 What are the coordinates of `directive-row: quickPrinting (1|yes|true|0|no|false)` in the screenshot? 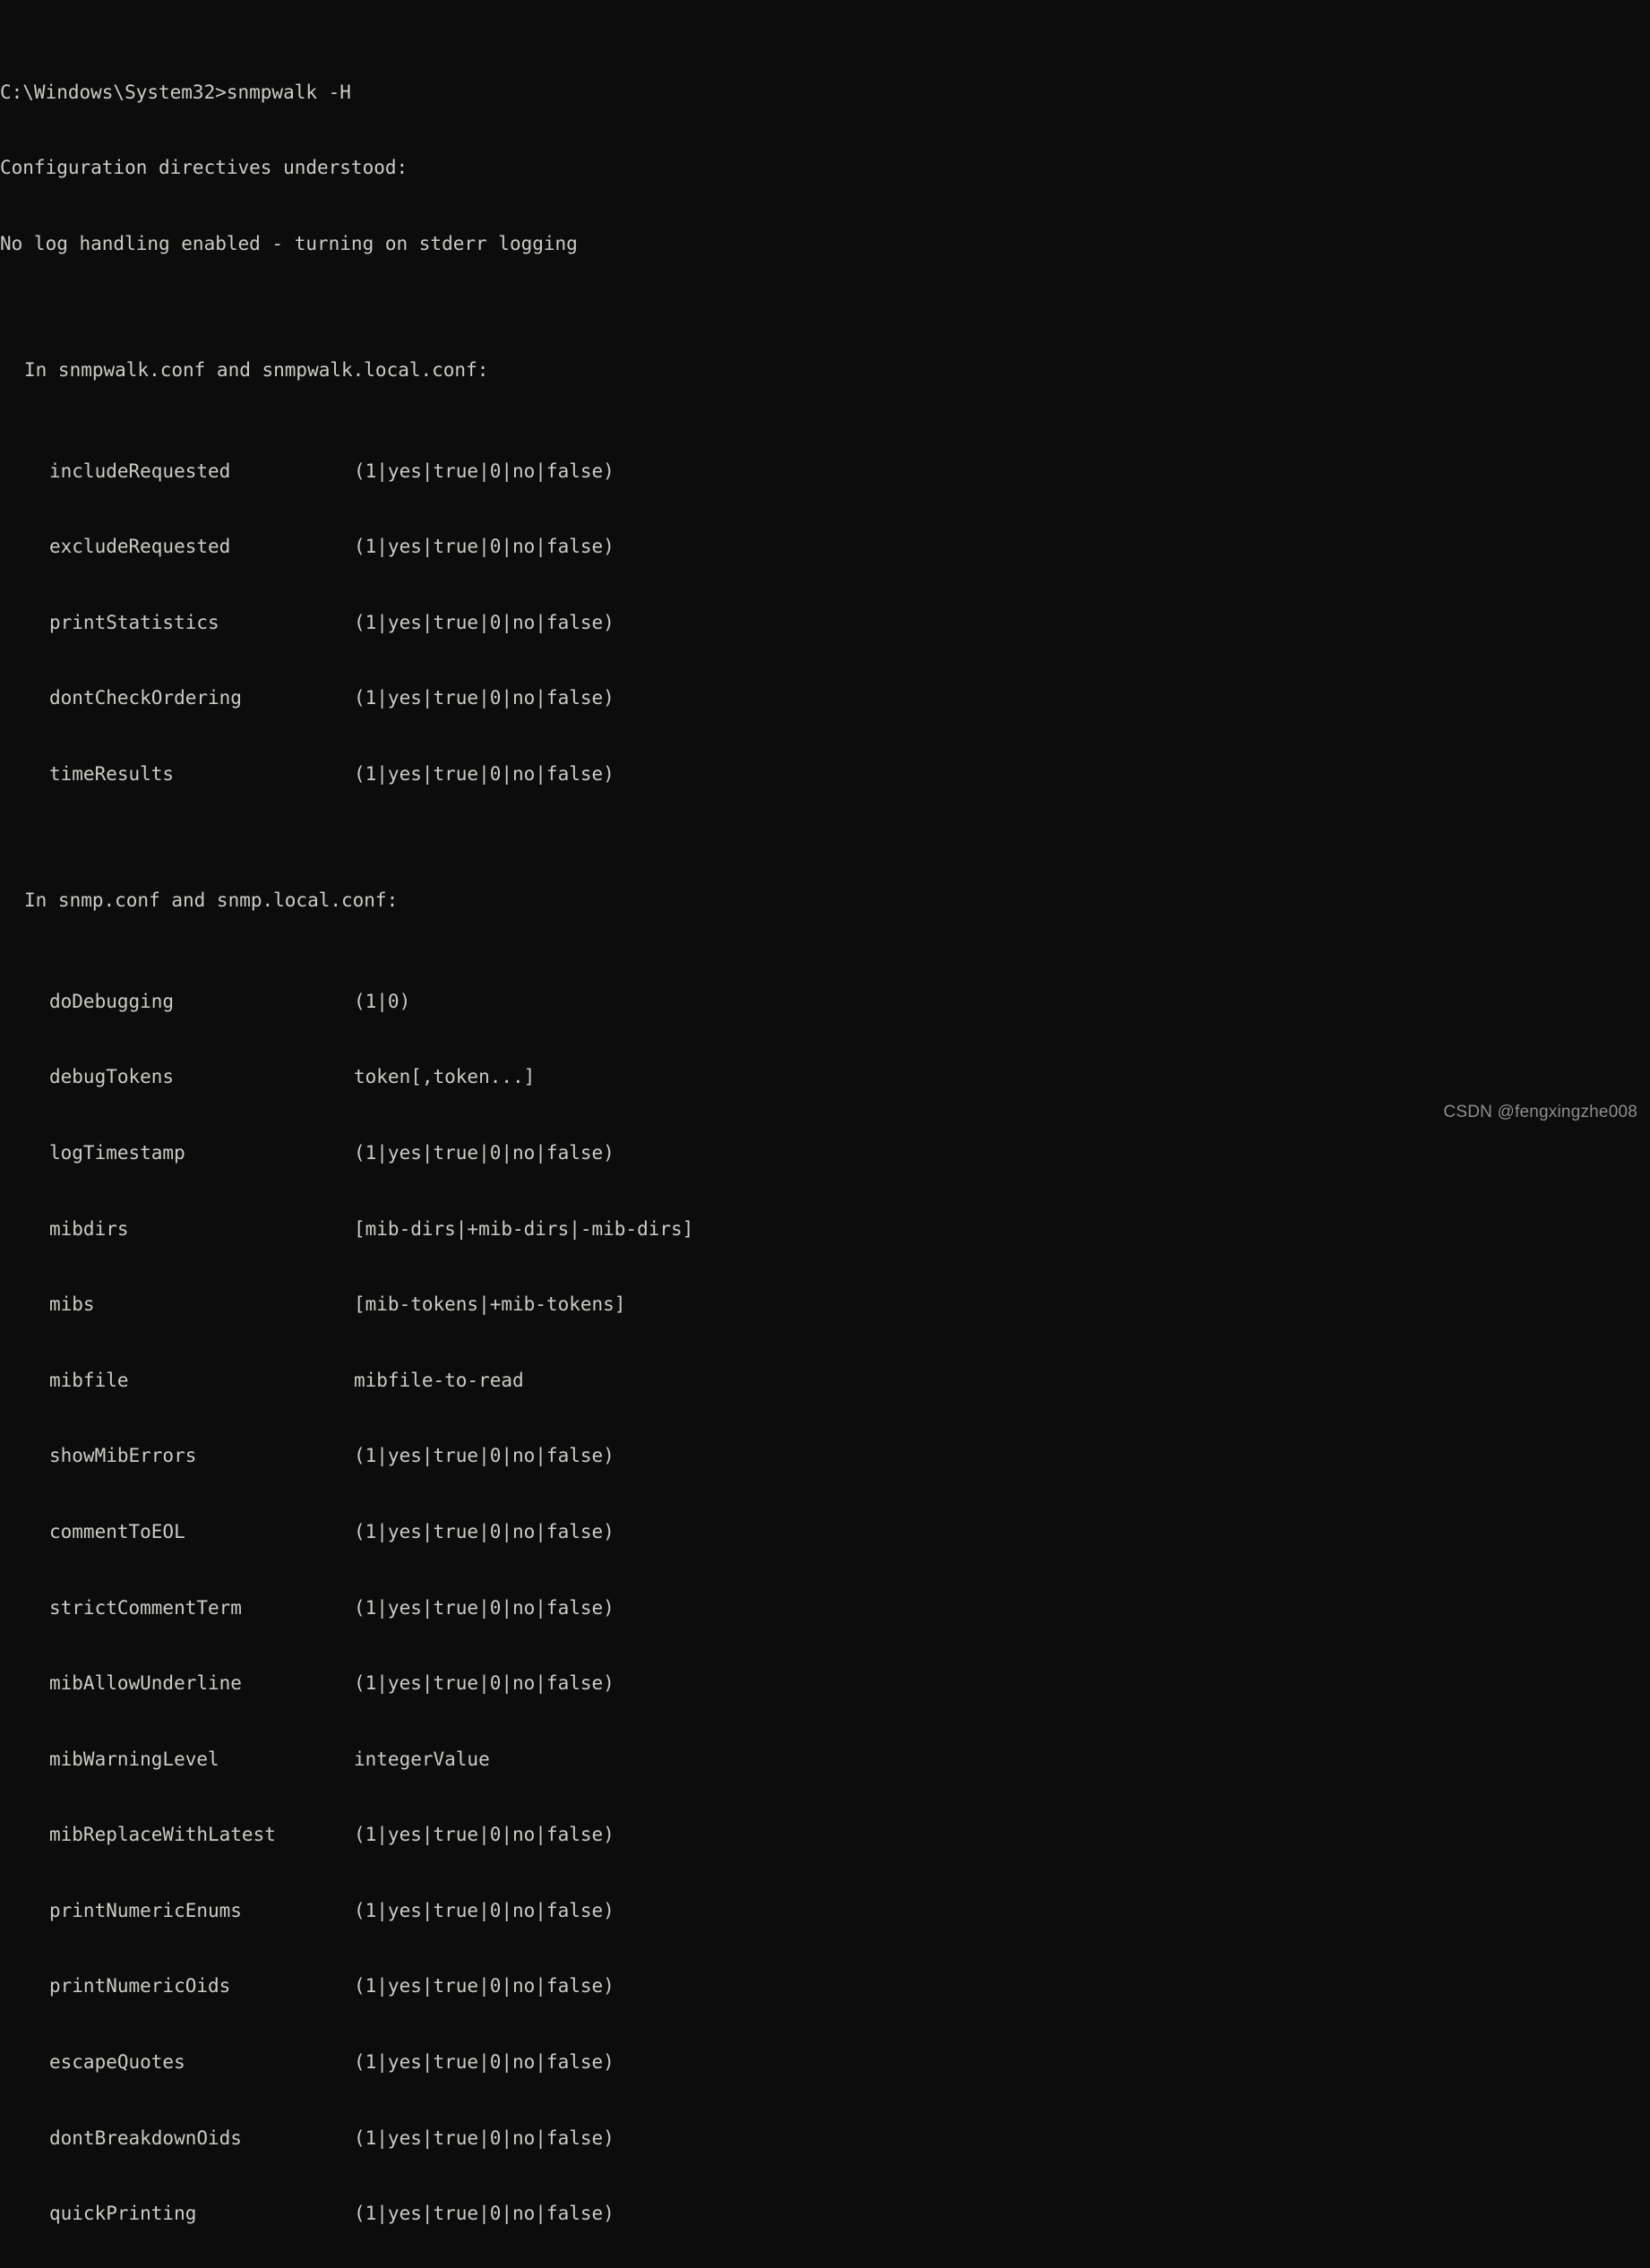 It's located at (825, 2214).